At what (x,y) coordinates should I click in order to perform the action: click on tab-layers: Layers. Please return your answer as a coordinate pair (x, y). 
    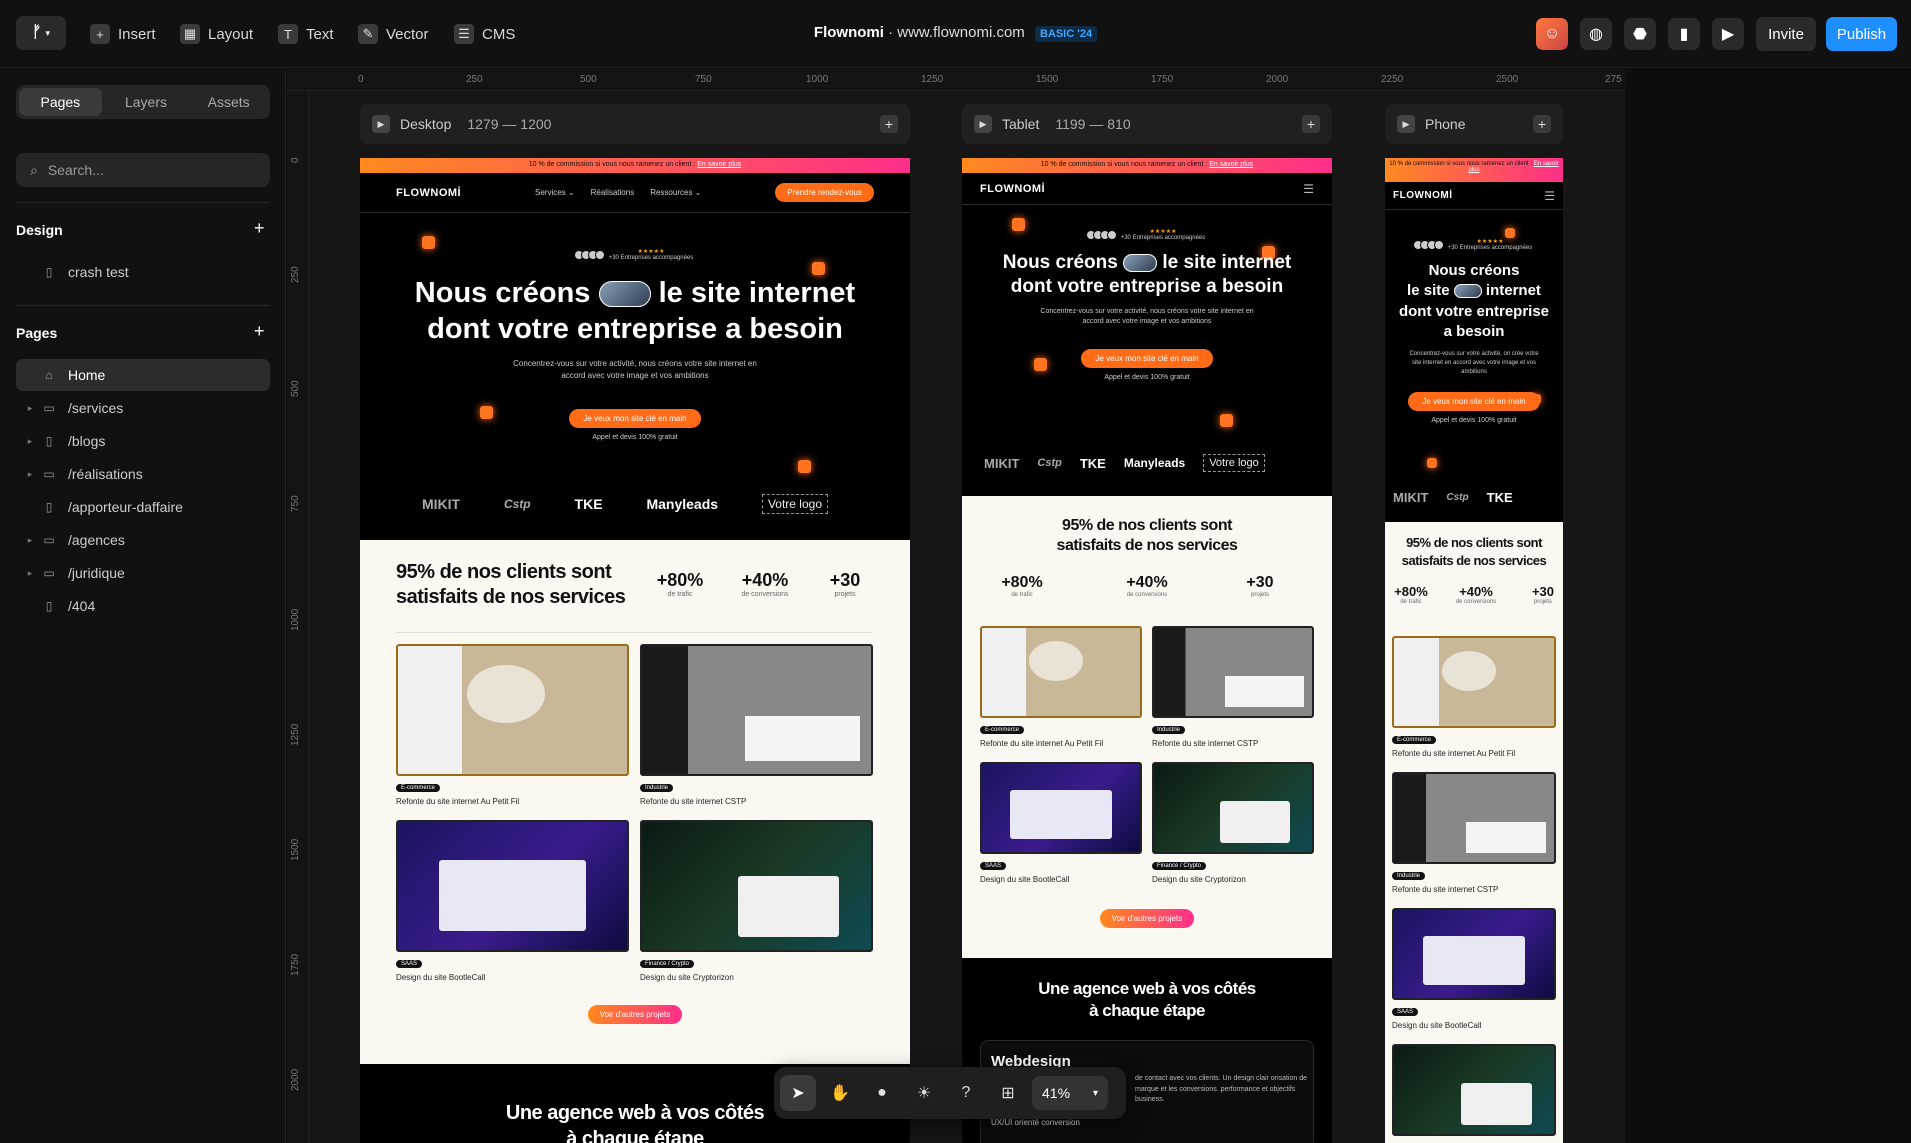
    Looking at the image, I should click on (146, 102).